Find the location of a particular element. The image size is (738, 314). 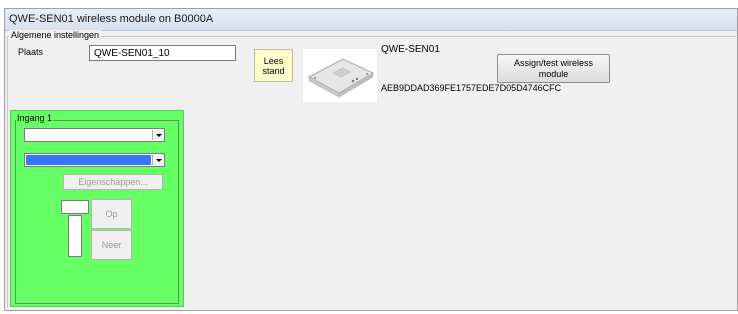

plaats-input is located at coordinates (162, 53).